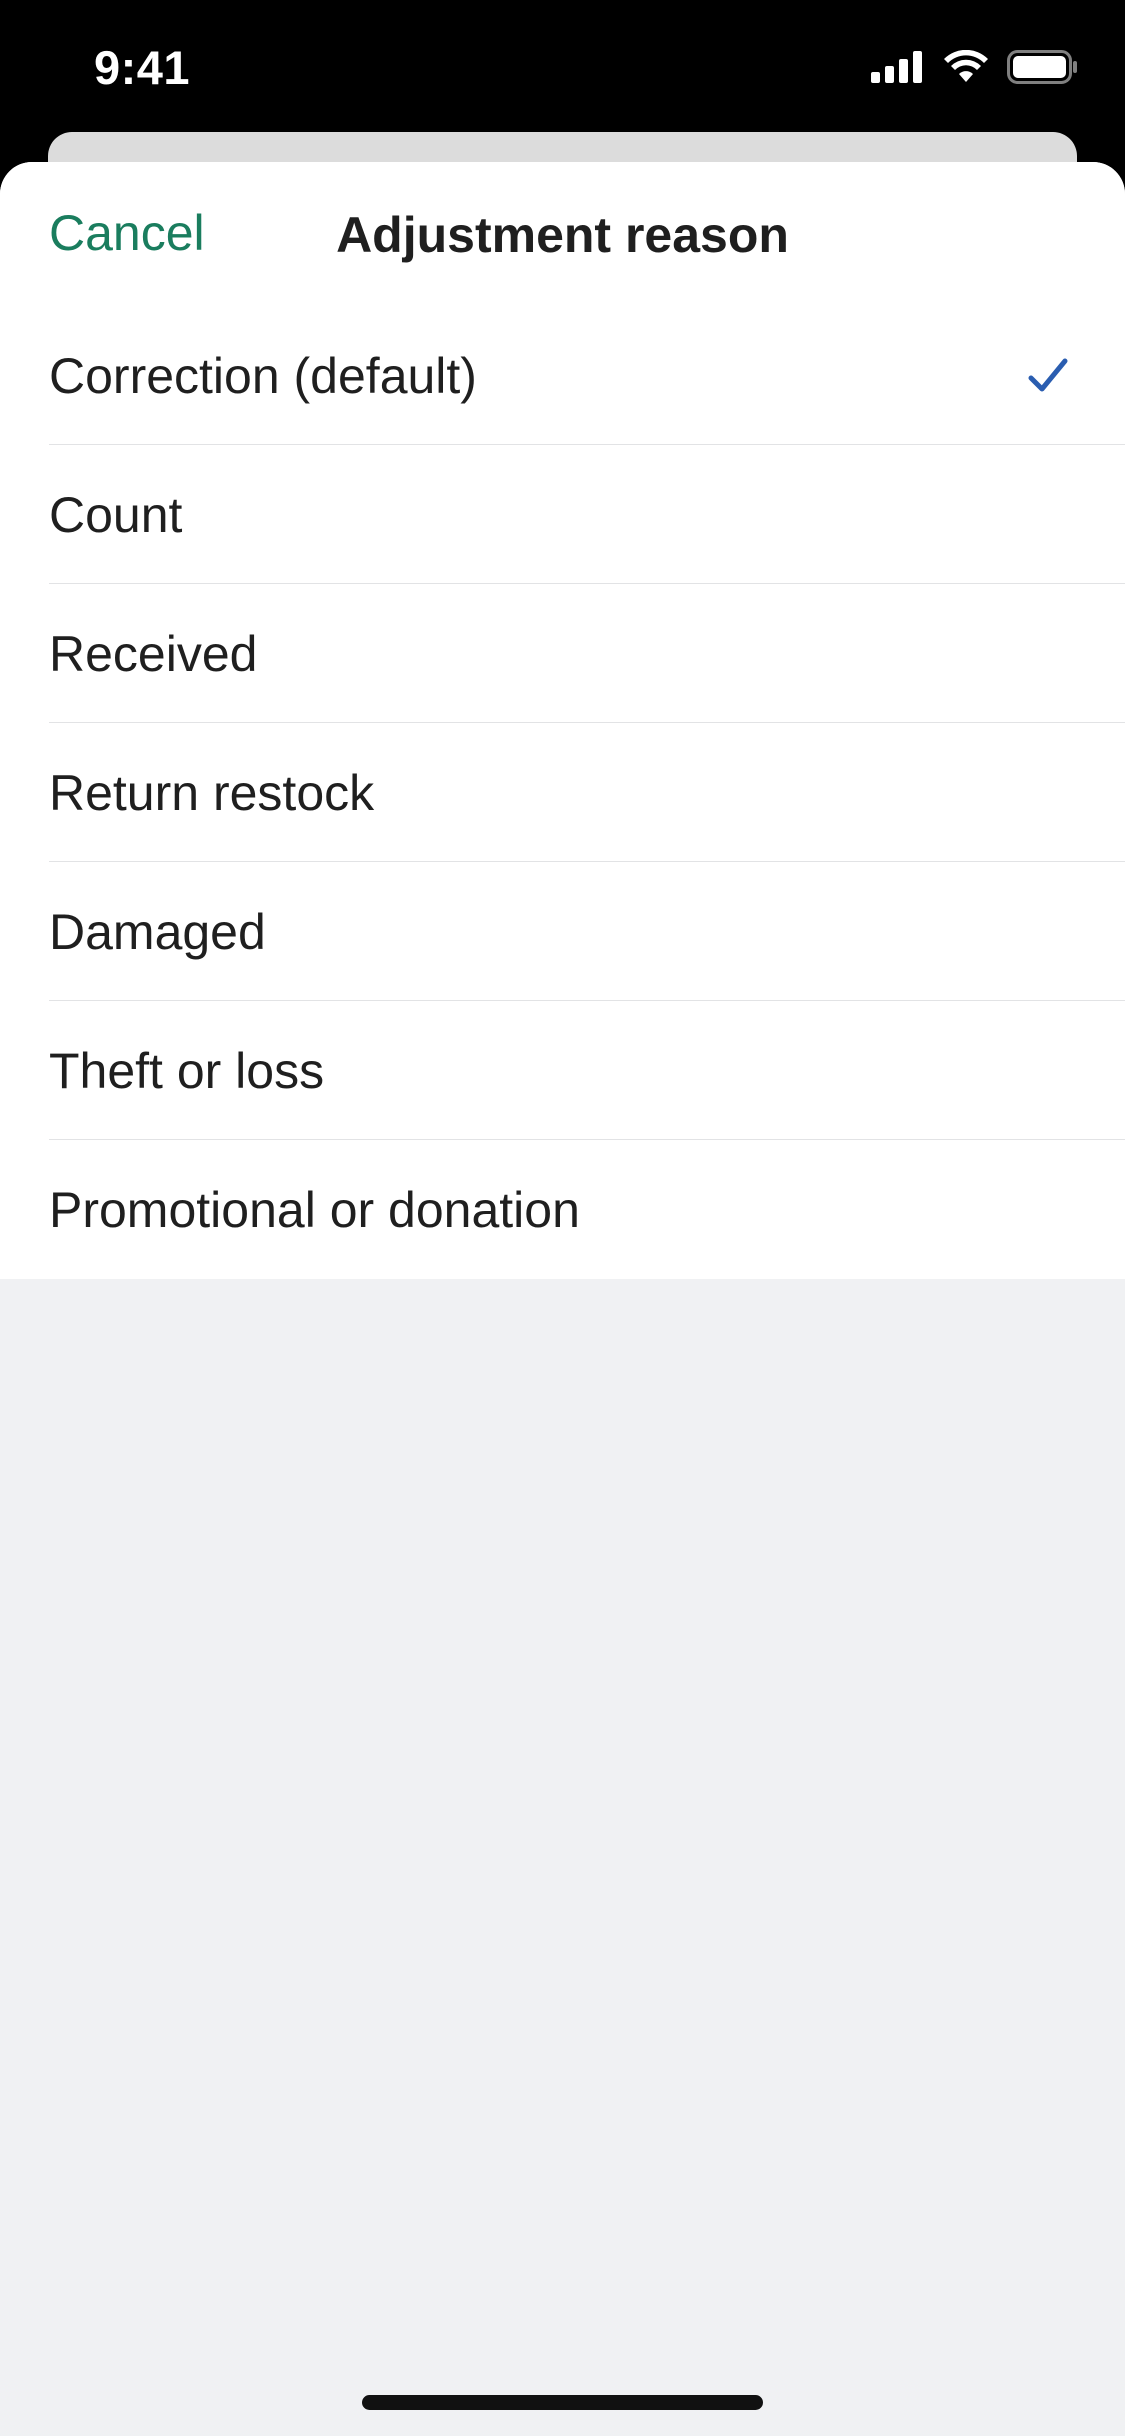 This screenshot has height=2436, width=1125. Describe the element at coordinates (562, 931) in the screenshot. I see `reason-option: Damaged` at that location.